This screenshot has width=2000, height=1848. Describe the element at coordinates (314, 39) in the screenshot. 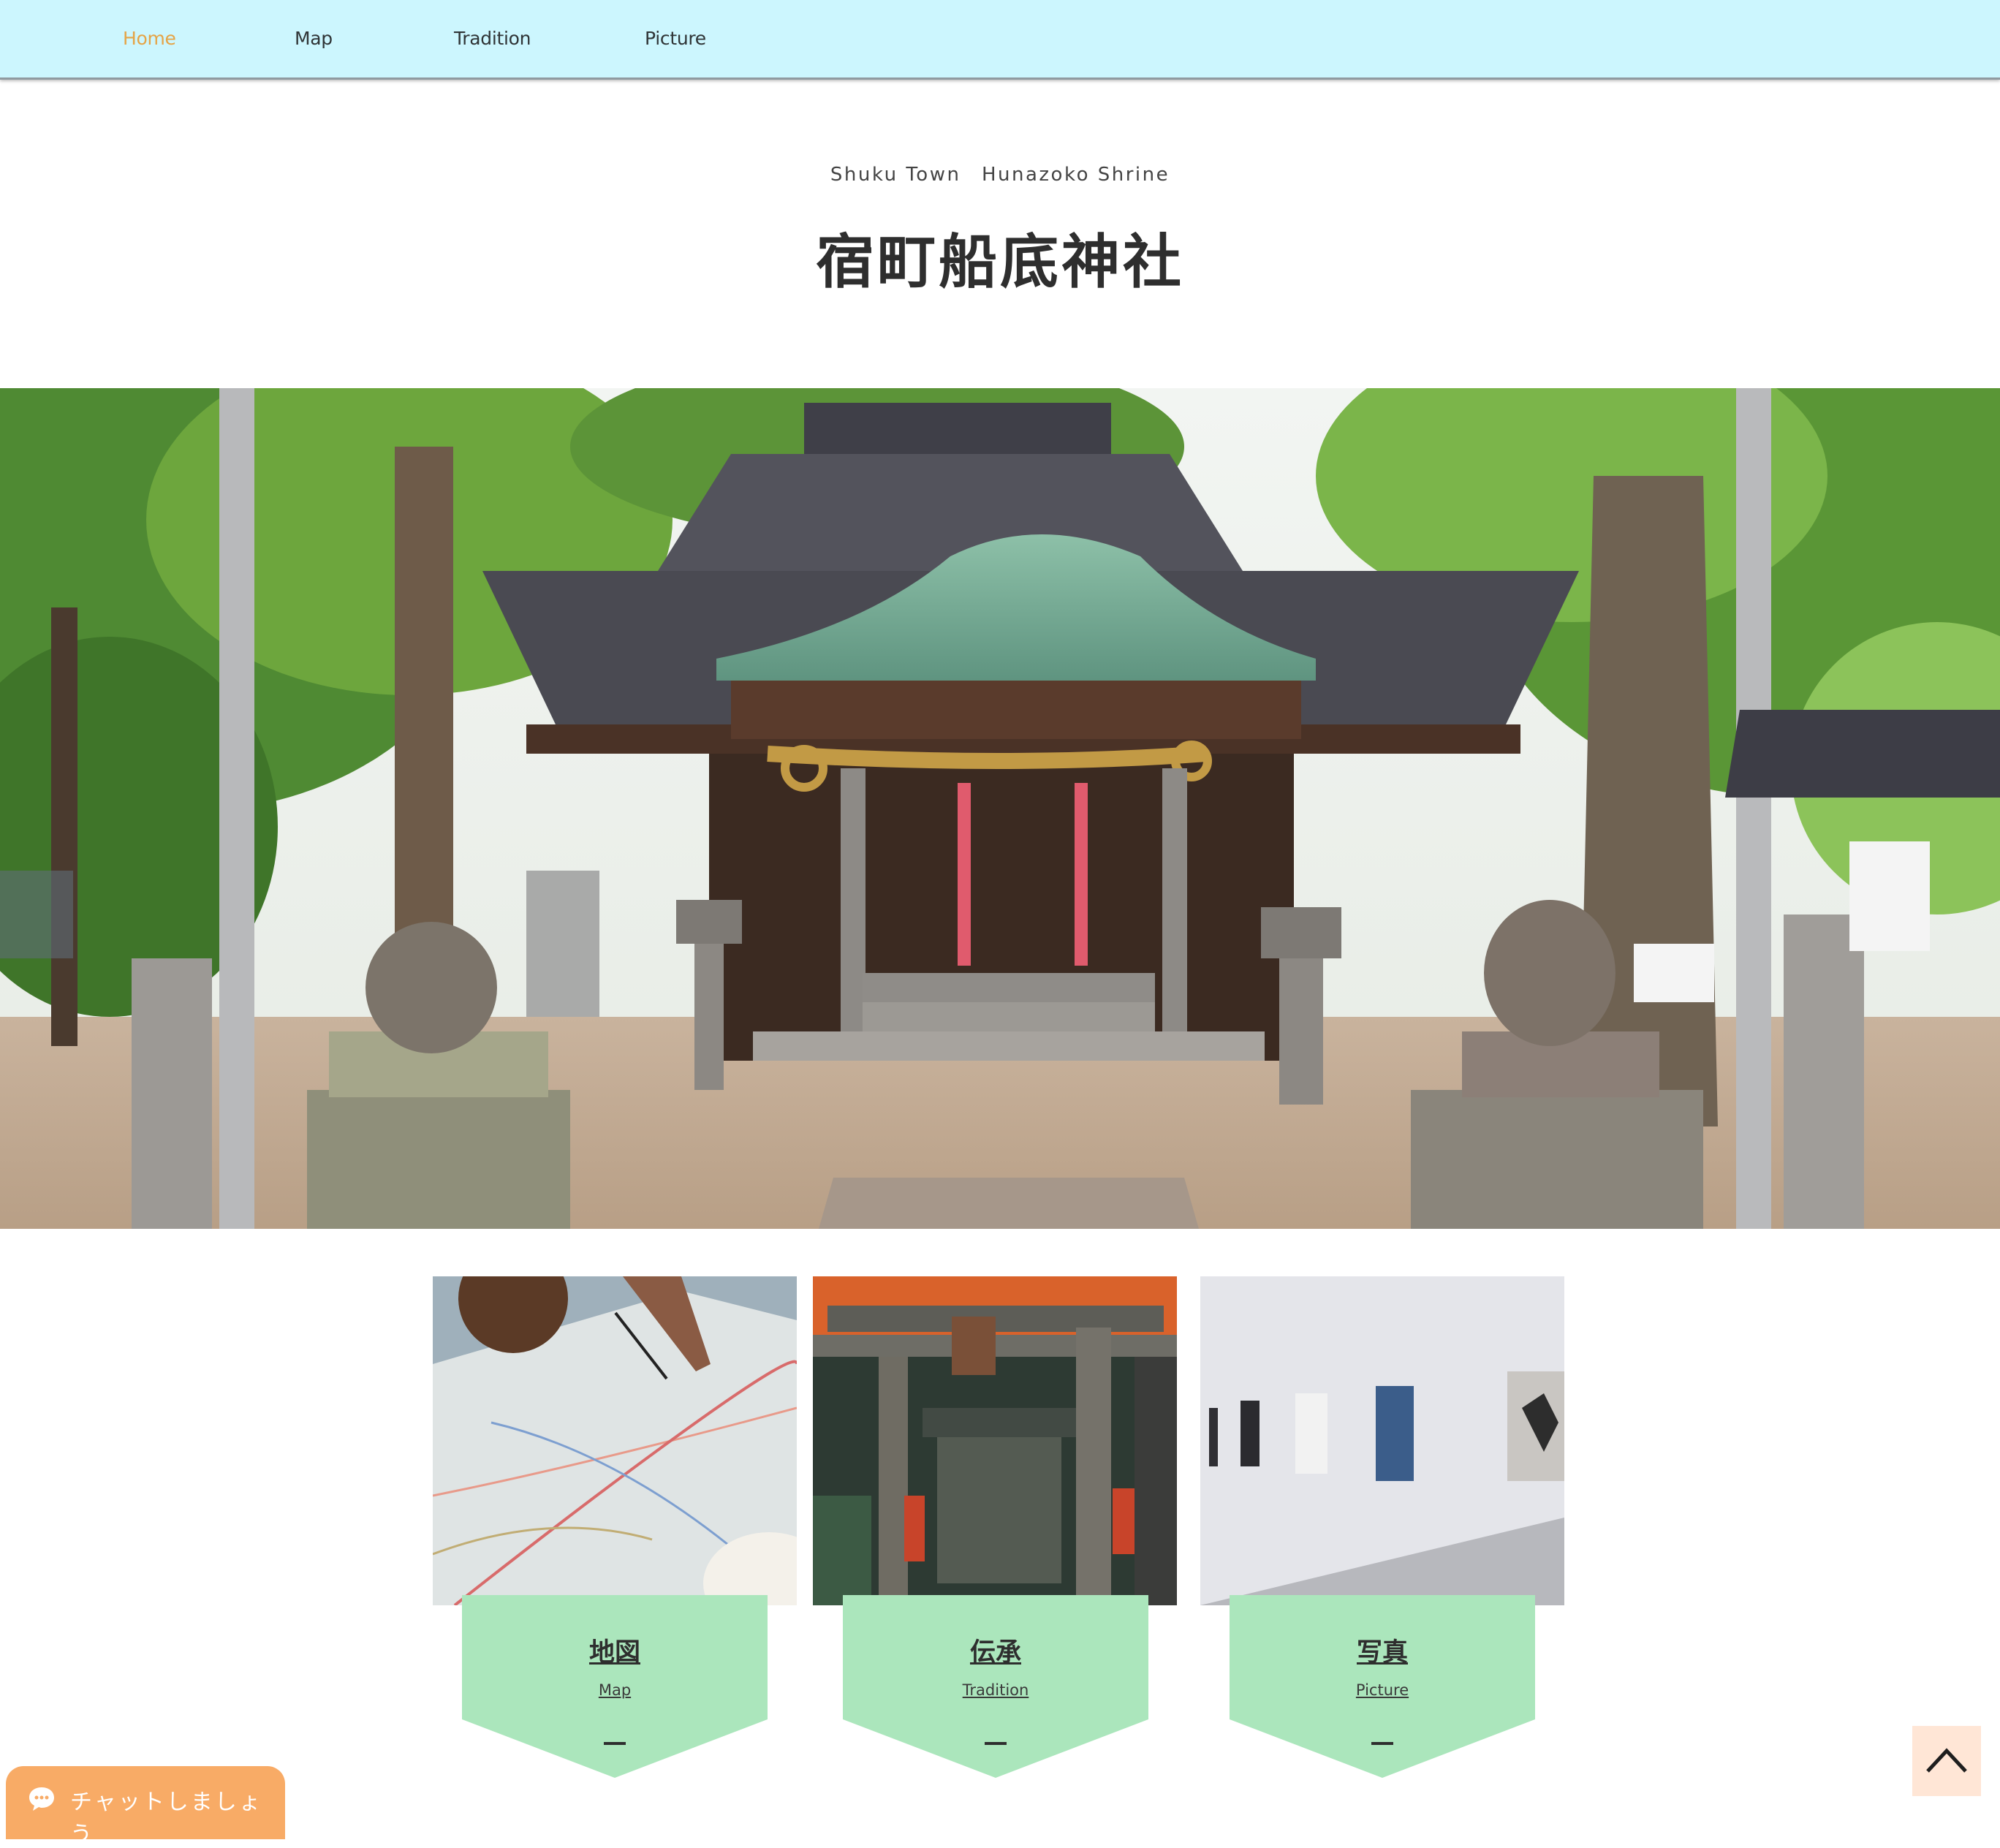

I see `nav-item-map: Map` at that location.